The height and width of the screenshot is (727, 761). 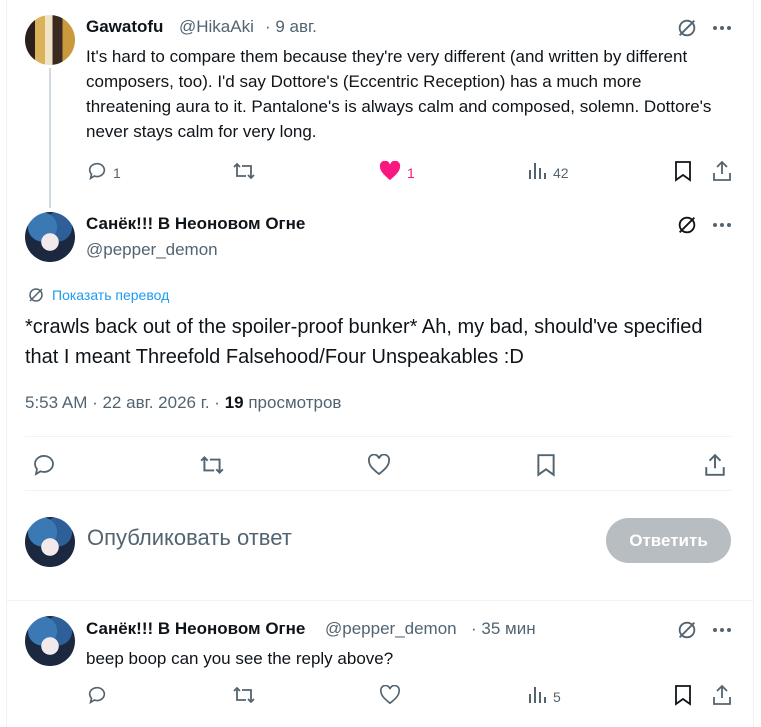 I want to click on views-number: 19, so click(x=234, y=402).